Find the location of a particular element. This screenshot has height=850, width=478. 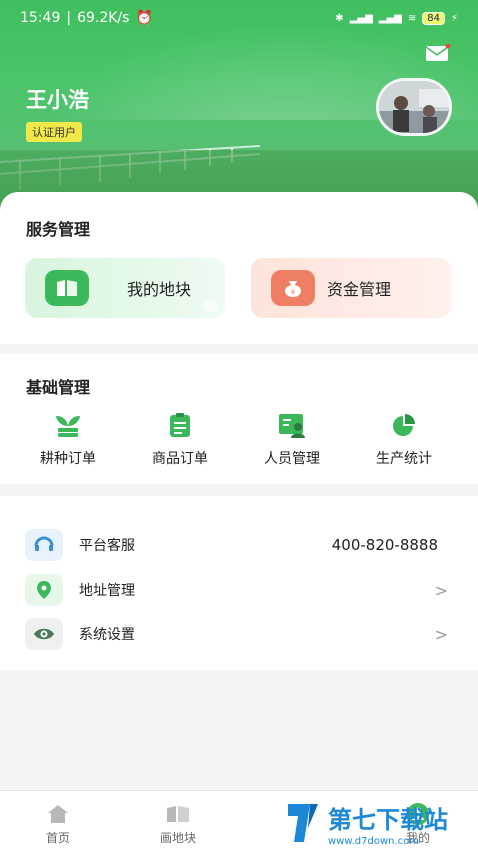

my-plots-label: 我的地块 is located at coordinates (159, 289).